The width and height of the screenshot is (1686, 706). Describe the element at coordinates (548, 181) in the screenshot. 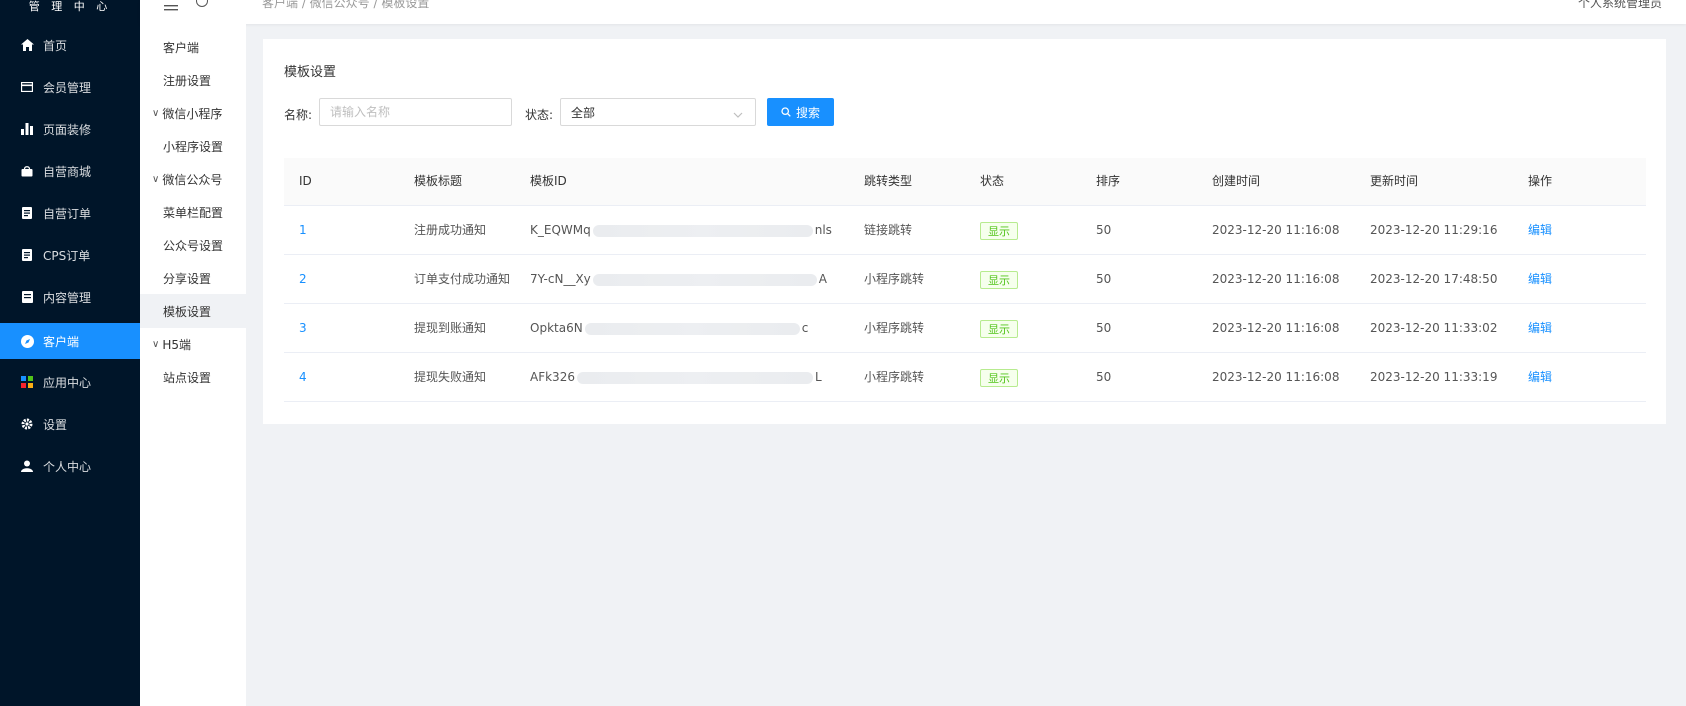

I see `column-header: 模板ID` at that location.